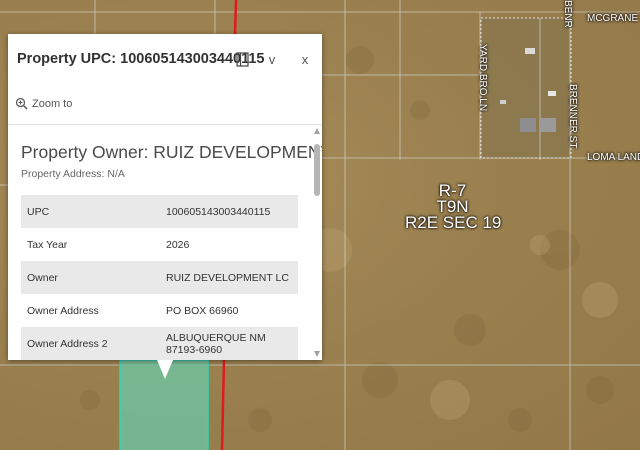  I want to click on red-boundary-top, so click(235, 17).